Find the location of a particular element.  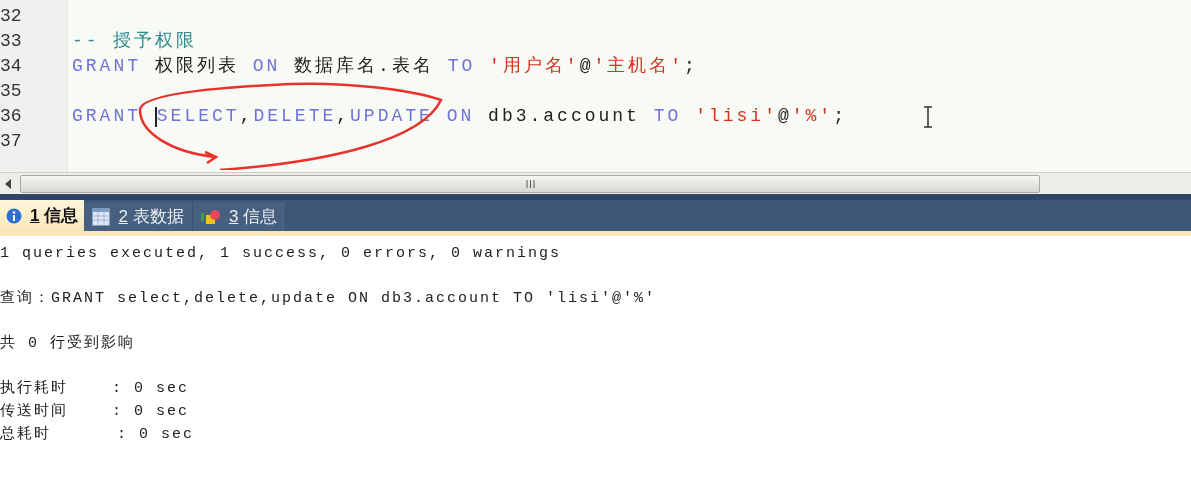

output-line: 共 0 行受到影响 is located at coordinates (68, 343).